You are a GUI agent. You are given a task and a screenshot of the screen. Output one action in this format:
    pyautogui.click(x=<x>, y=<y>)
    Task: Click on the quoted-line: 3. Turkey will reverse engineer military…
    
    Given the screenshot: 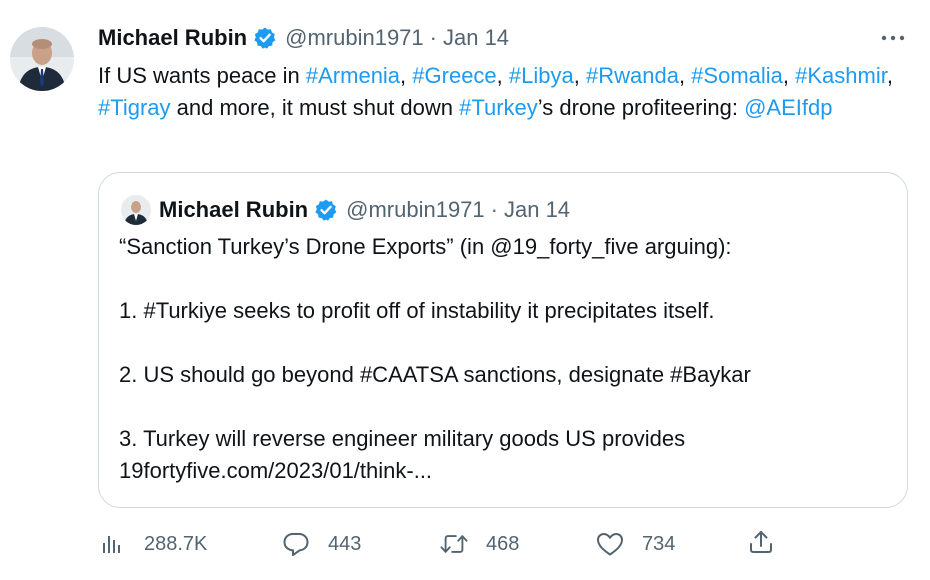 What is the action you would take?
    pyautogui.click(x=402, y=438)
    